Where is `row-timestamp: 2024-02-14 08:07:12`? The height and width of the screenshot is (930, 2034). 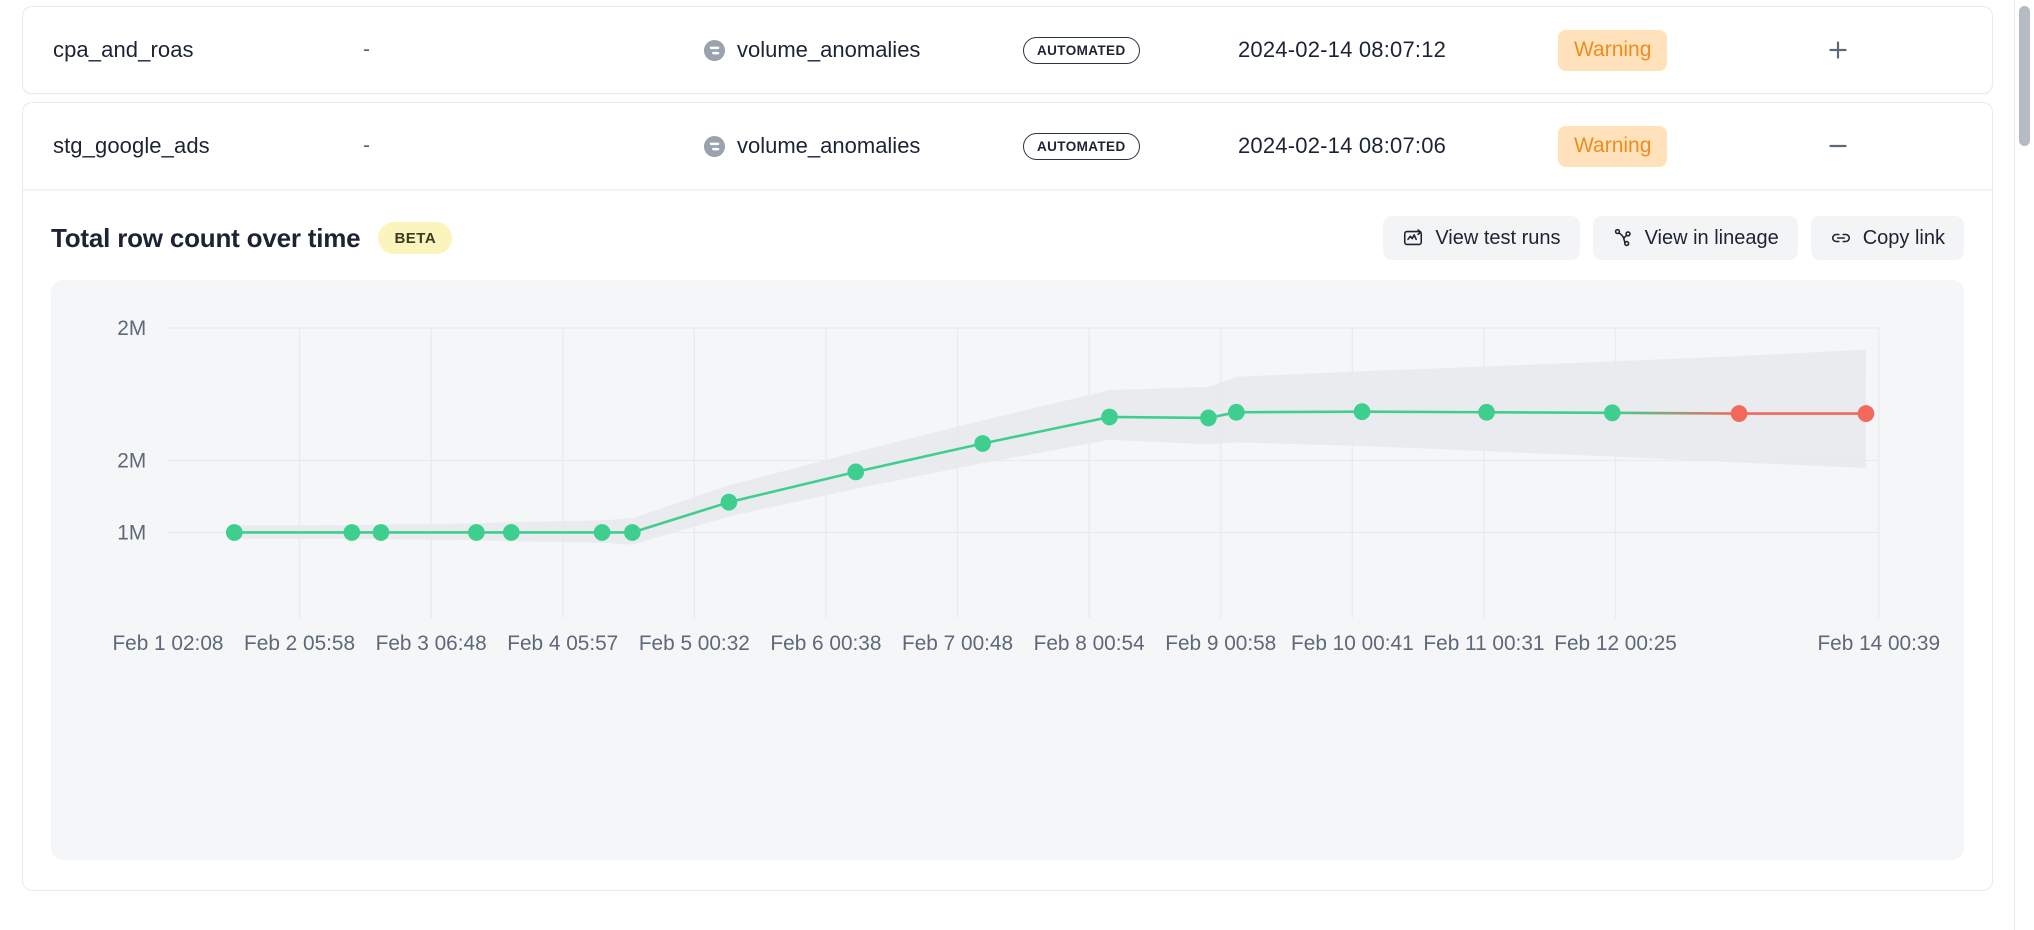 row-timestamp: 2024-02-14 08:07:12 is located at coordinates (1342, 49).